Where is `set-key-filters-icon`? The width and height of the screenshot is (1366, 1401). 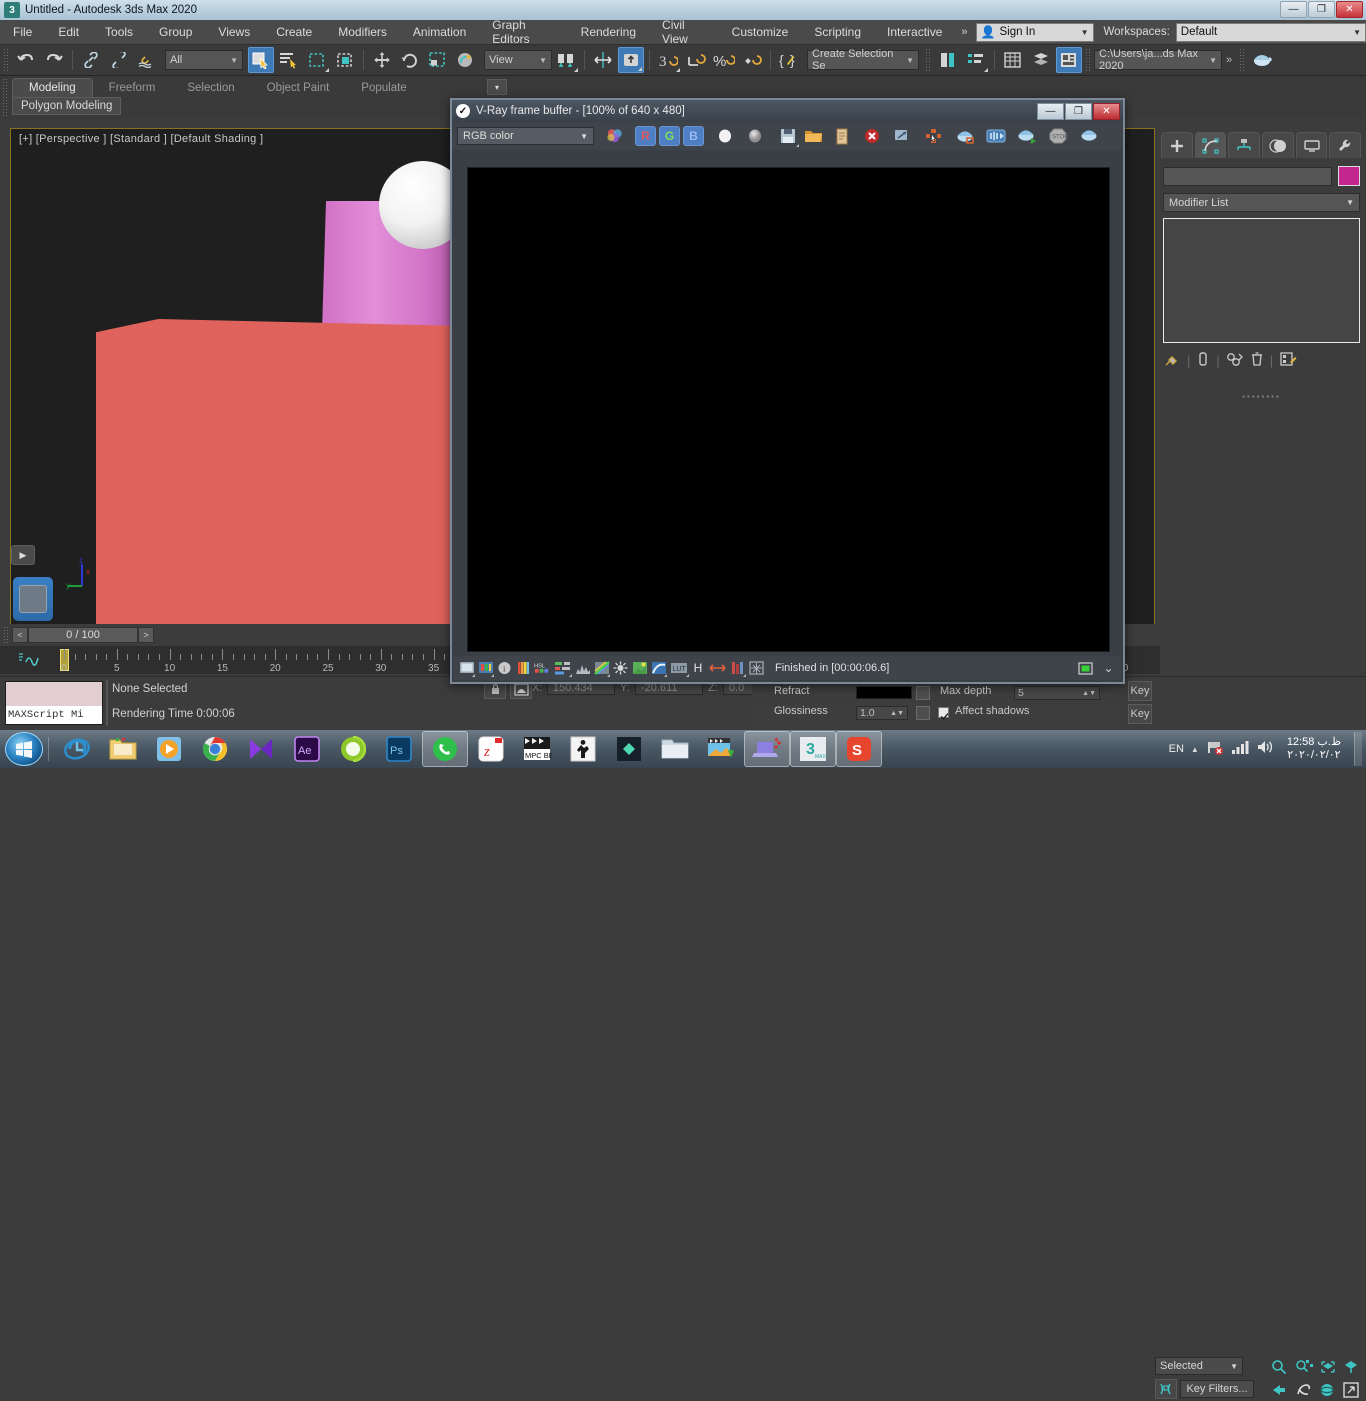
set-key-filters-icon is located at coordinates (1166, 1389).